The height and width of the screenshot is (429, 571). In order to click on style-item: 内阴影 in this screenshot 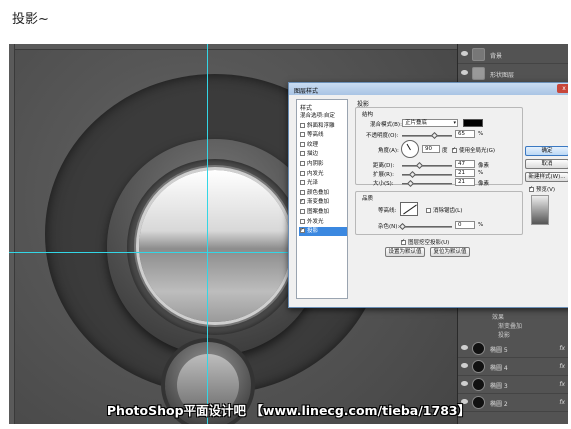, I will do `click(323, 164)`.